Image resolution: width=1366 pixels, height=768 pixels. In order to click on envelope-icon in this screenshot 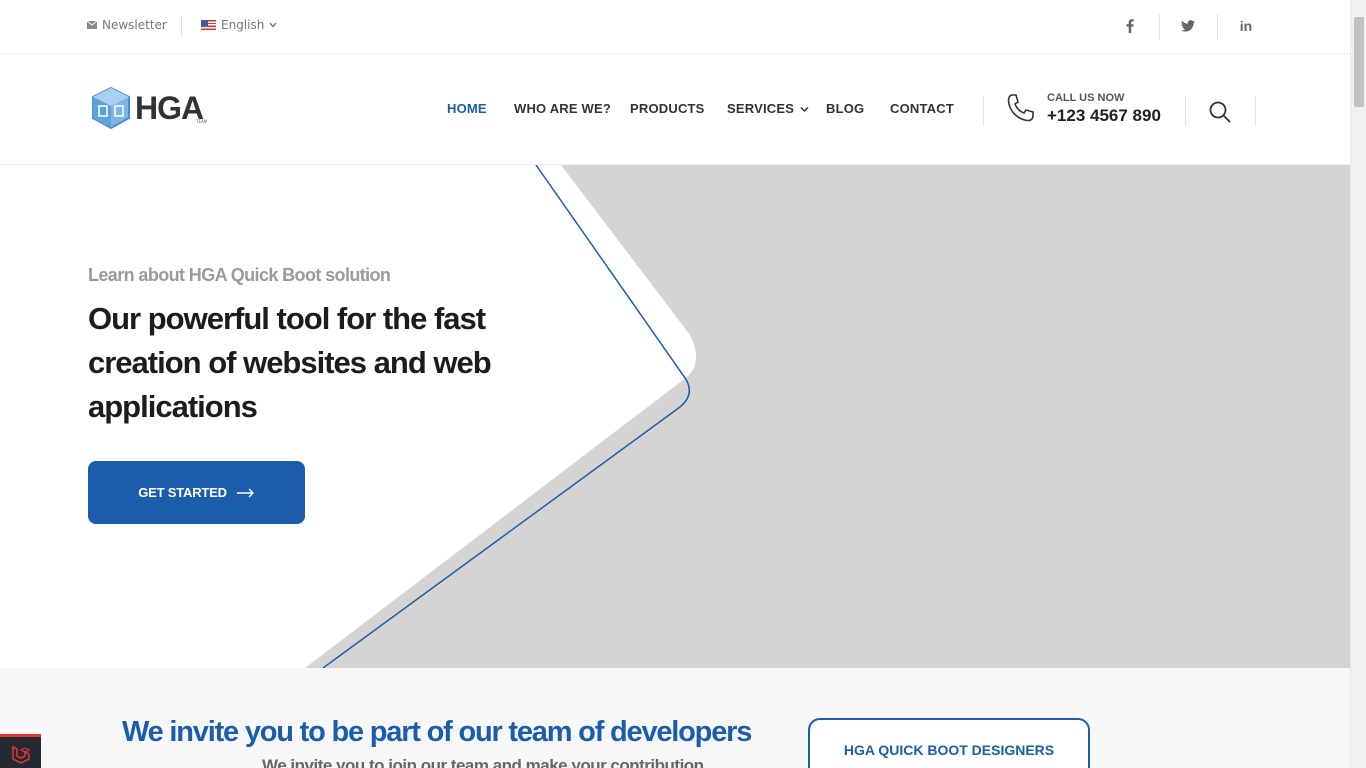, I will do `click(92, 25)`.